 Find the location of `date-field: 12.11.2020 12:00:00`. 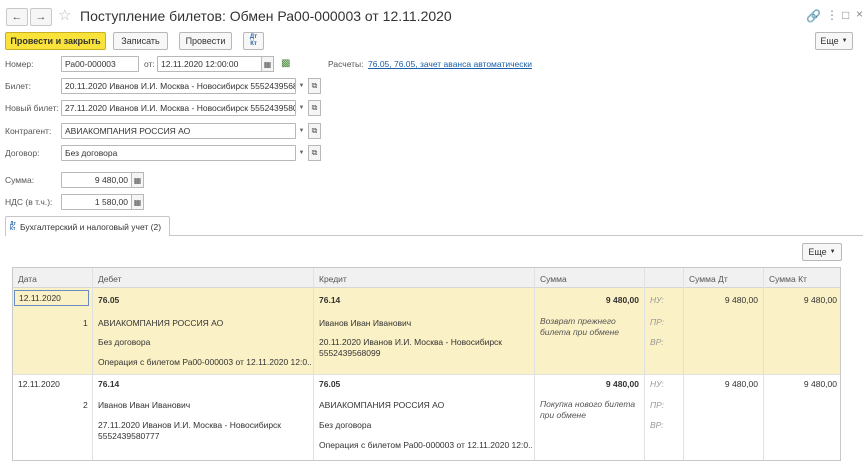

date-field: 12.11.2020 12:00:00 is located at coordinates (209, 64).